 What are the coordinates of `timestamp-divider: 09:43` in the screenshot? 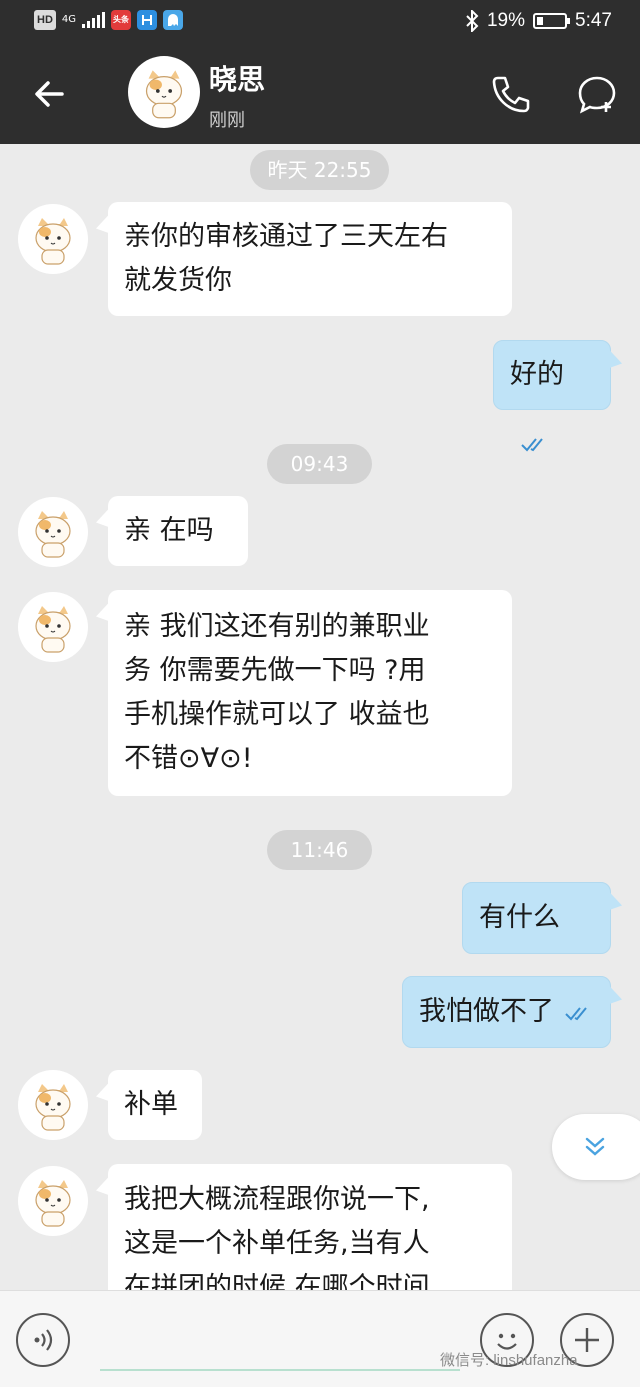 It's located at (319, 464).